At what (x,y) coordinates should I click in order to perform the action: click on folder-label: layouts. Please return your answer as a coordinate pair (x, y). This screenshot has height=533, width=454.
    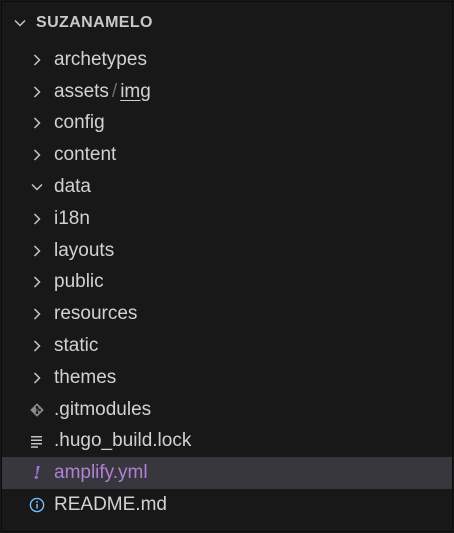
    Looking at the image, I should click on (84, 250).